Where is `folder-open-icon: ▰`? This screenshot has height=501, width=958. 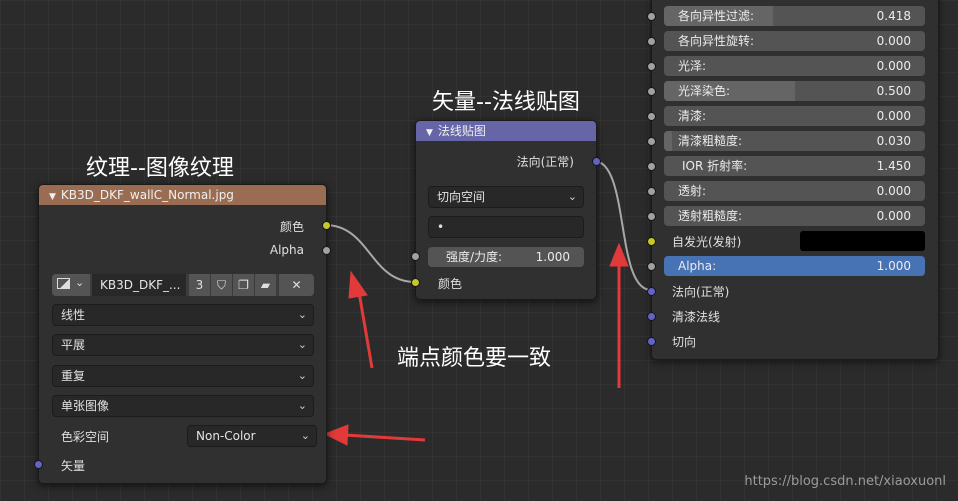
folder-open-icon: ▰ is located at coordinates (265, 285).